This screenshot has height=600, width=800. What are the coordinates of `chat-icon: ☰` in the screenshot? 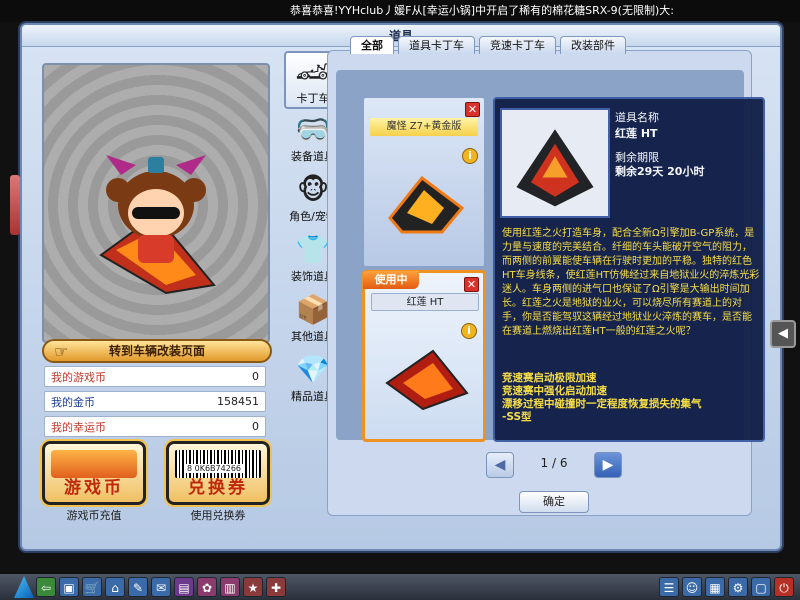 It's located at (669, 587).